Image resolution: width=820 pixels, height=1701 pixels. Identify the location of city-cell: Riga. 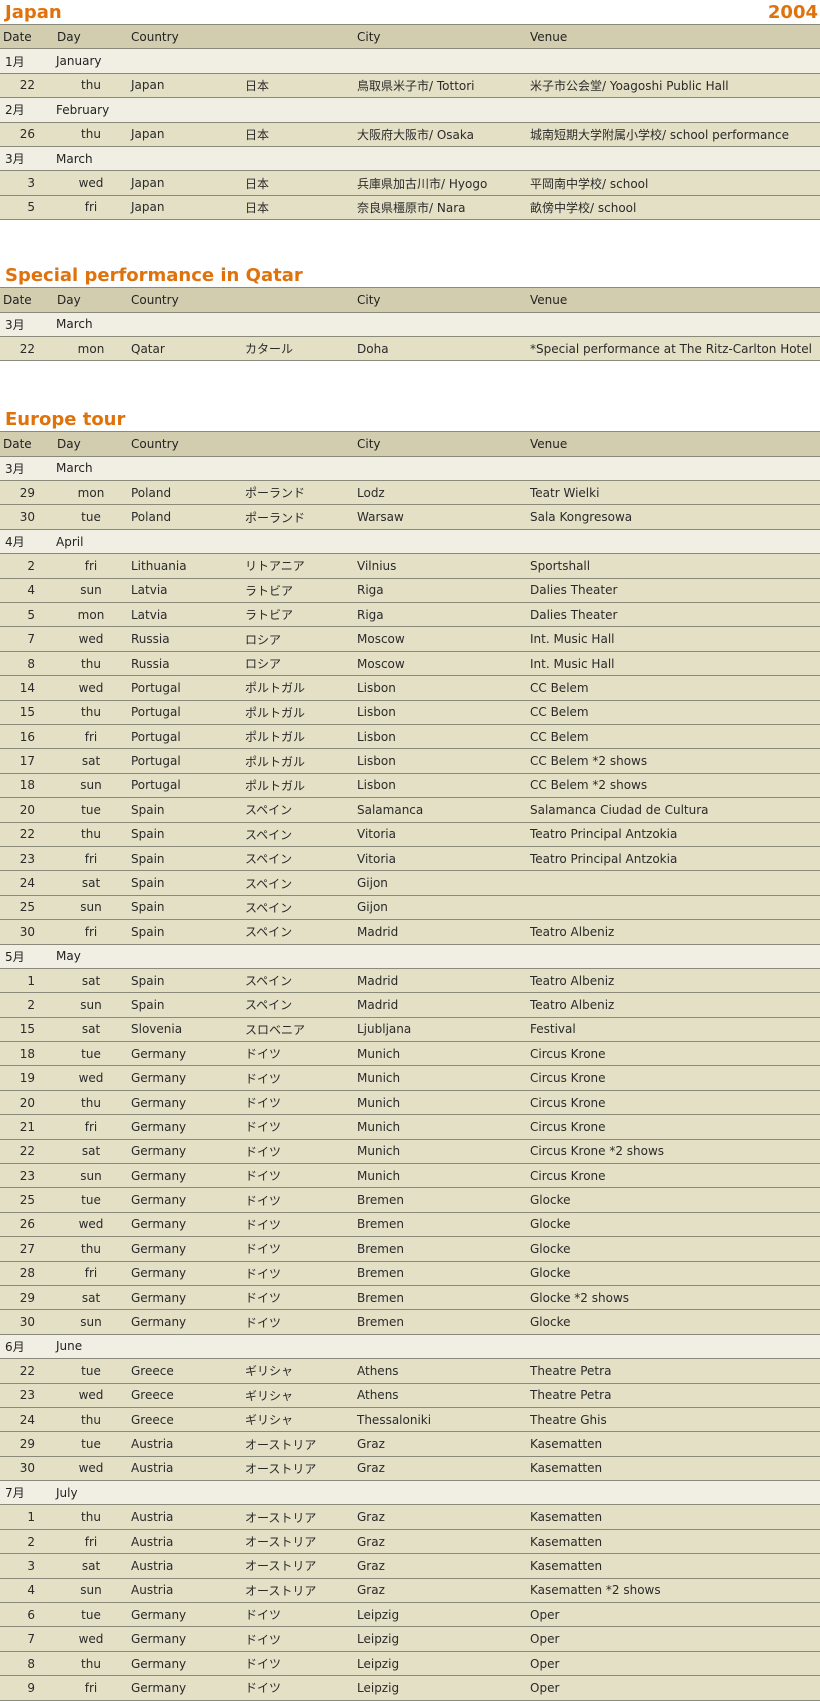
(440, 591).